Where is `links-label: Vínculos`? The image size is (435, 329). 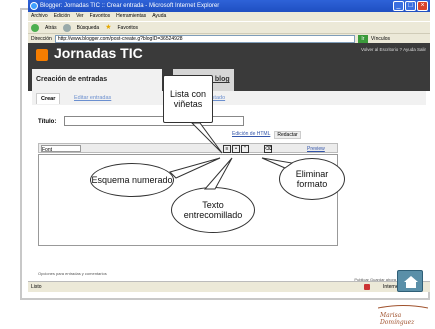 links-label: Vínculos is located at coordinates (380, 38).